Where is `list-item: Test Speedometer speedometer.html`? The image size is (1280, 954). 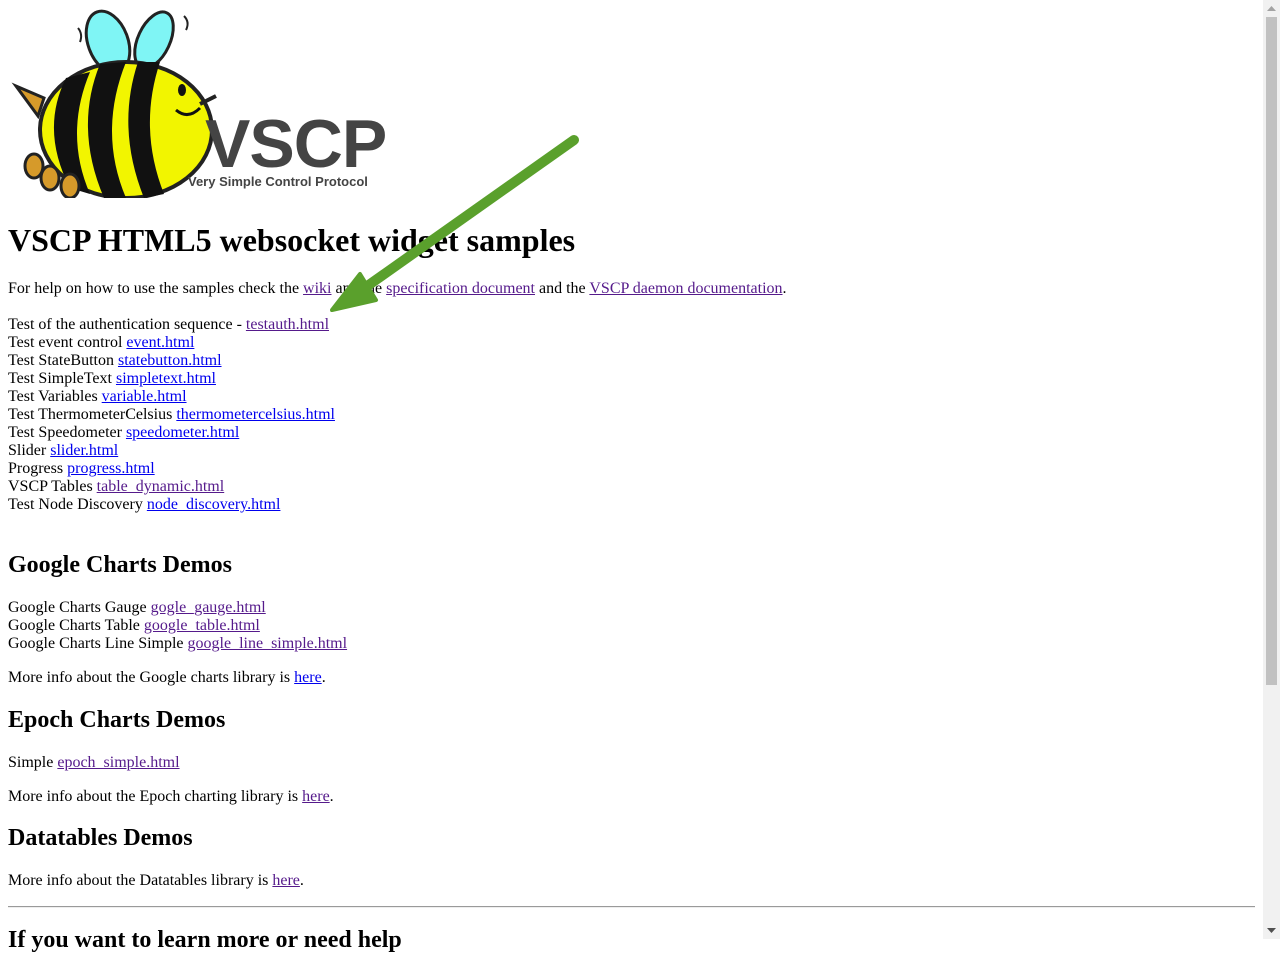 list-item: Test Speedometer speedometer.html is located at coordinates (171, 433).